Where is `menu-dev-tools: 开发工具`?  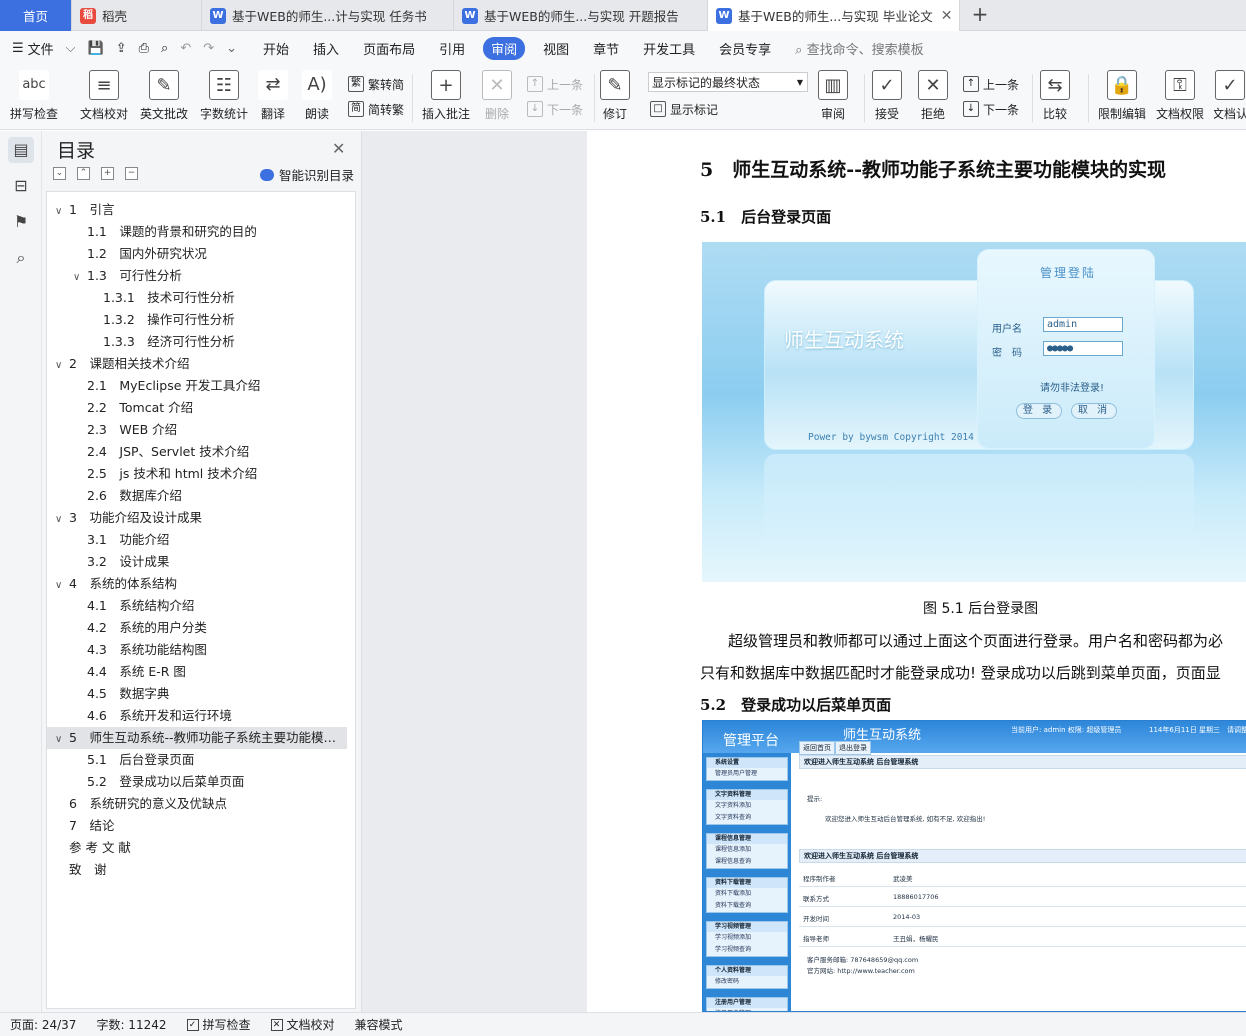
menu-dev-tools: 开发工具 is located at coordinates (669, 48).